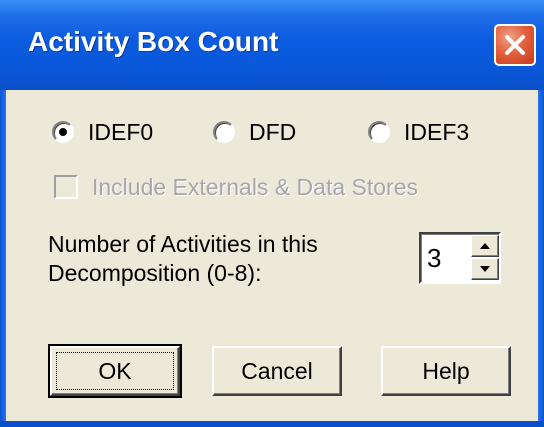  I want to click on radio-idef3: IDEF3, so click(418, 132).